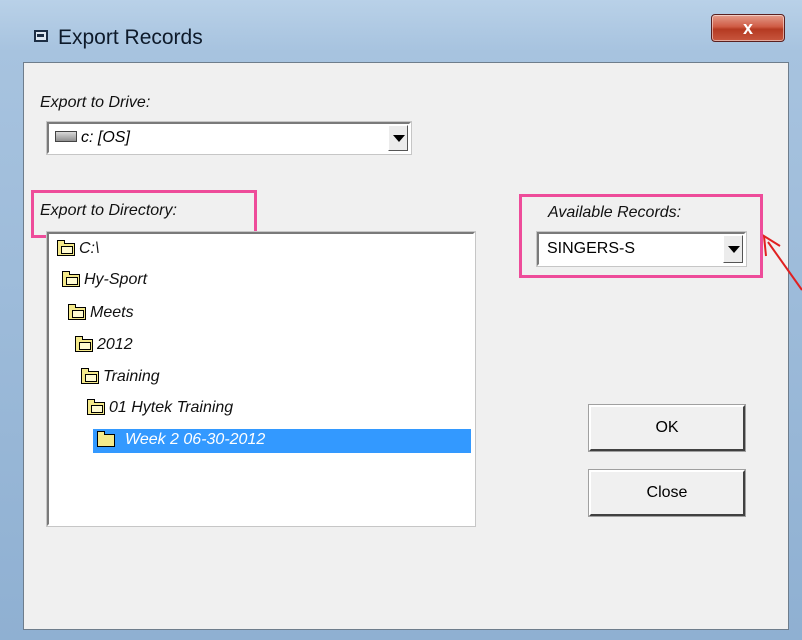 This screenshot has height=640, width=802. I want to click on tree-item-meets: Meets, so click(168, 314).